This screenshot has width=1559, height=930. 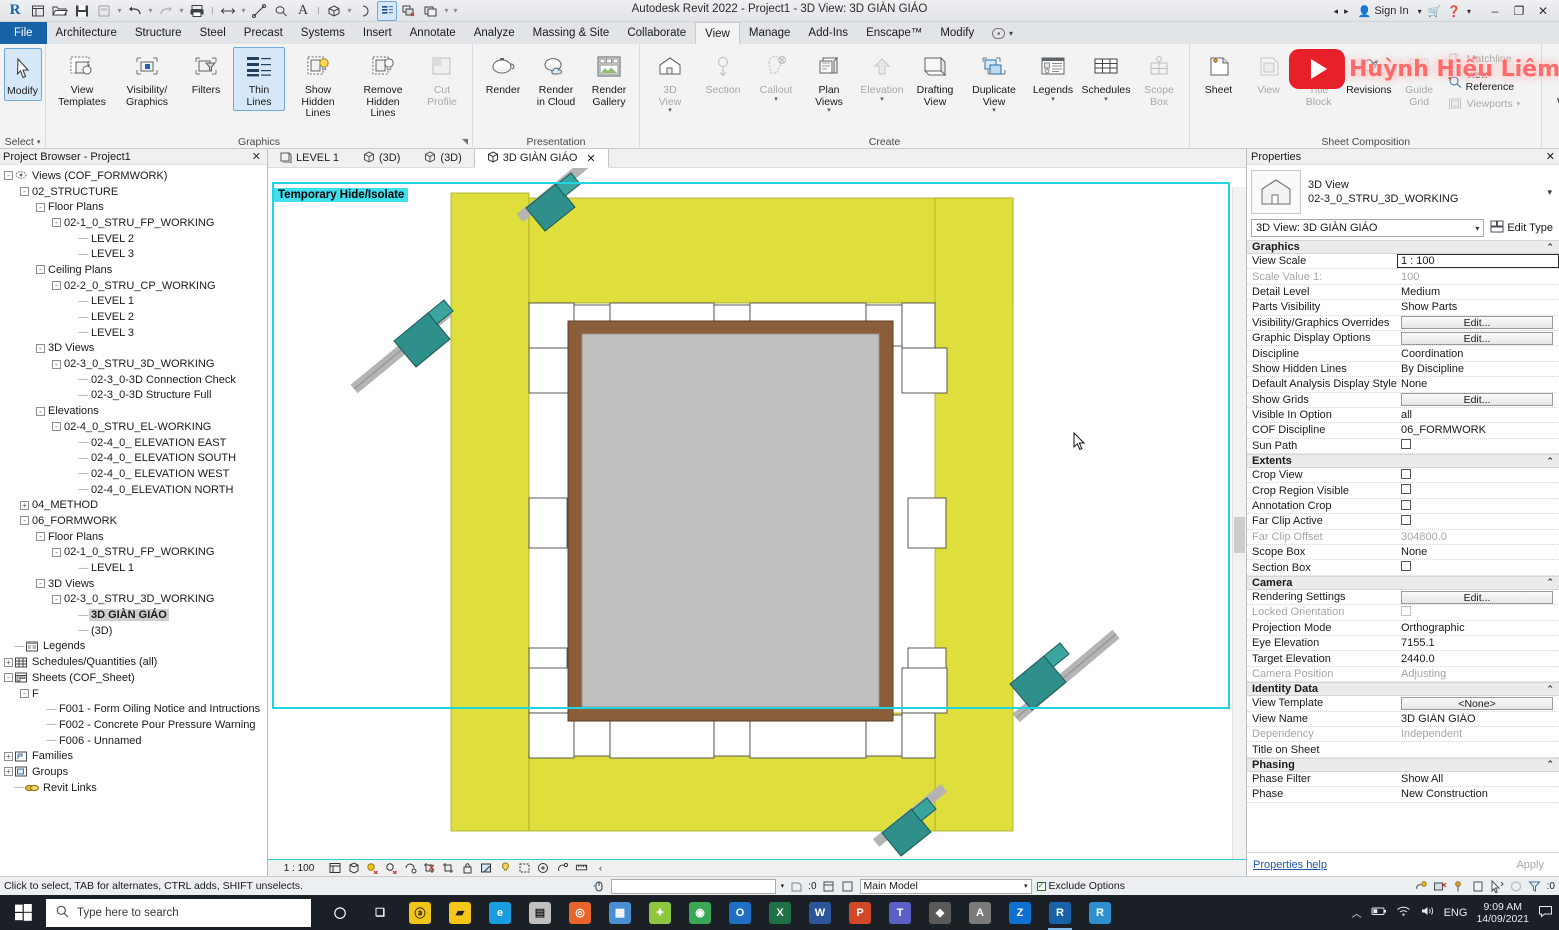 What do you see at coordinates (900, 912) in the screenshot?
I see `teams-icon: T` at bounding box center [900, 912].